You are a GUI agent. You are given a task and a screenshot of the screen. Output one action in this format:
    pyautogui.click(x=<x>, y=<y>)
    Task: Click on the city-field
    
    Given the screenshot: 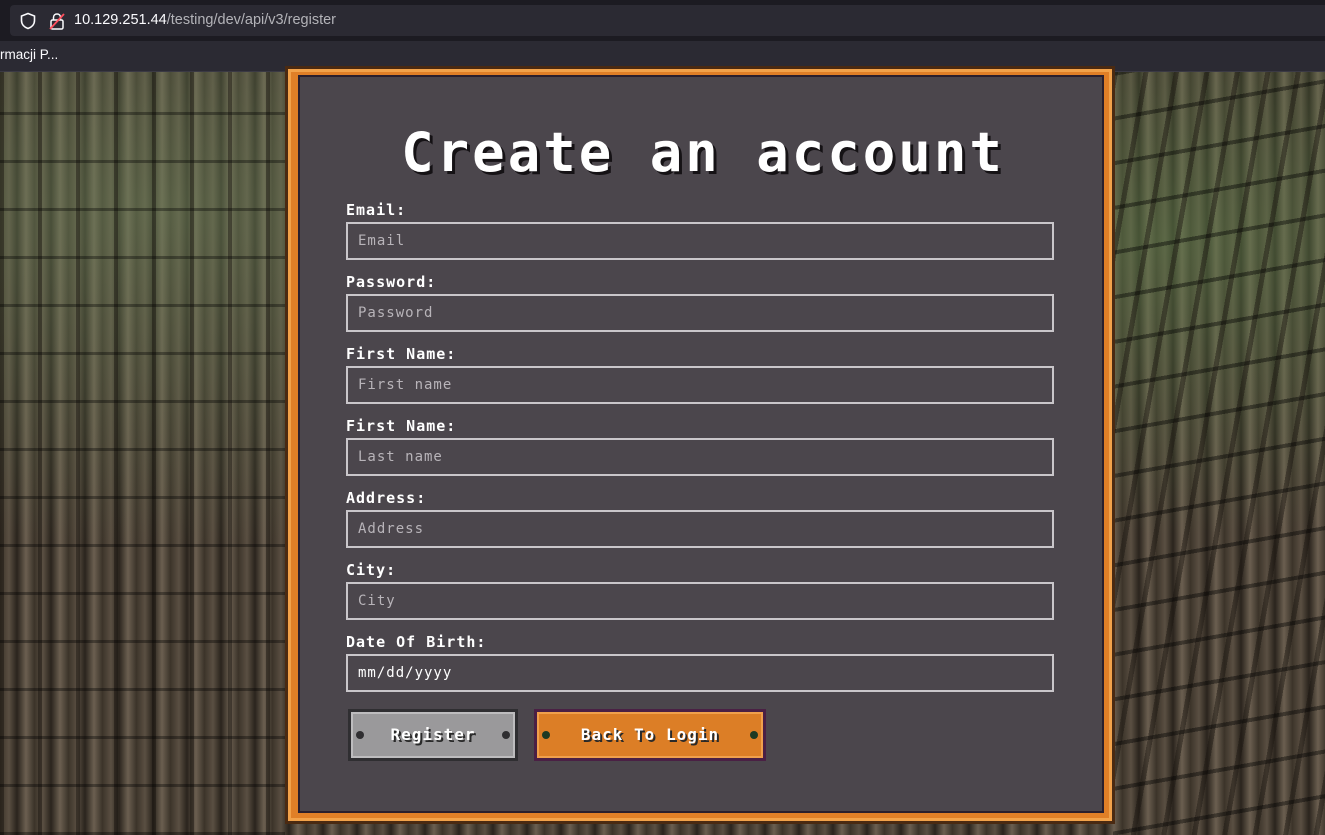 What is the action you would take?
    pyautogui.click(x=700, y=601)
    